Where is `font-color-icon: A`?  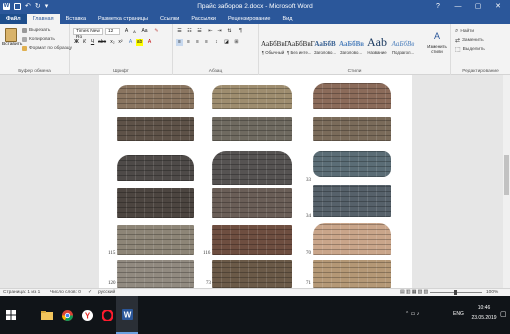 font-color-icon: A is located at coordinates (149, 42).